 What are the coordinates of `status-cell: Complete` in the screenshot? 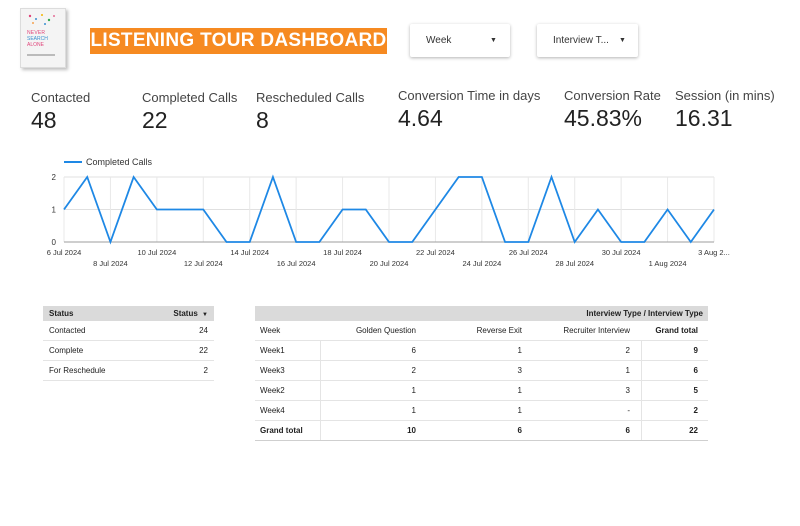 It's located at (66, 350).